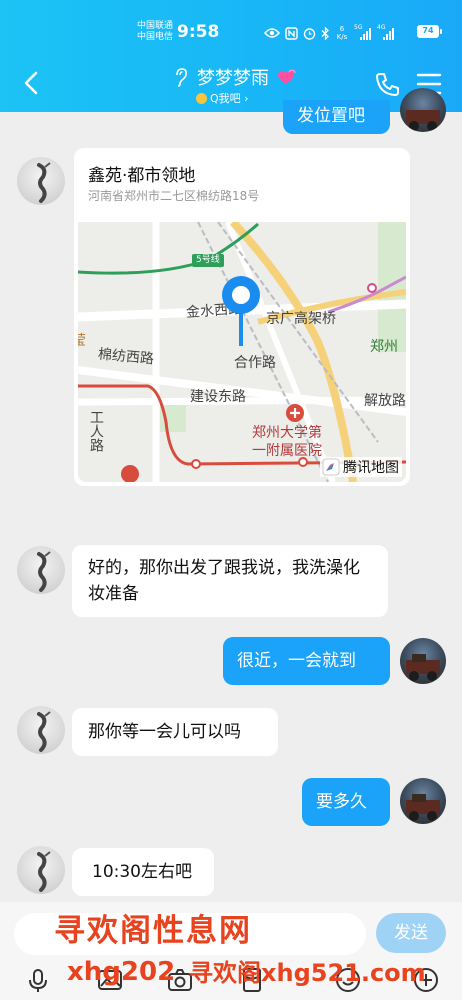 This screenshot has height=1000, width=462. I want to click on signal-1-icon: 5G, so click(363, 32).